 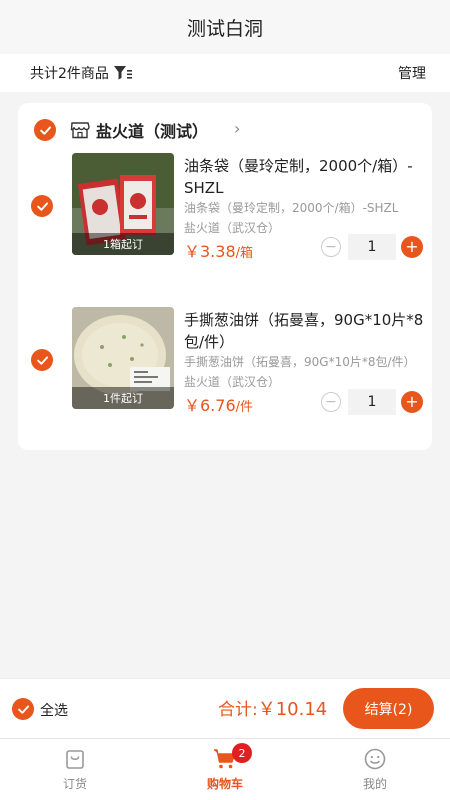 What do you see at coordinates (292, 709) in the screenshot?
I see `total-amount: ￥10.14` at bounding box center [292, 709].